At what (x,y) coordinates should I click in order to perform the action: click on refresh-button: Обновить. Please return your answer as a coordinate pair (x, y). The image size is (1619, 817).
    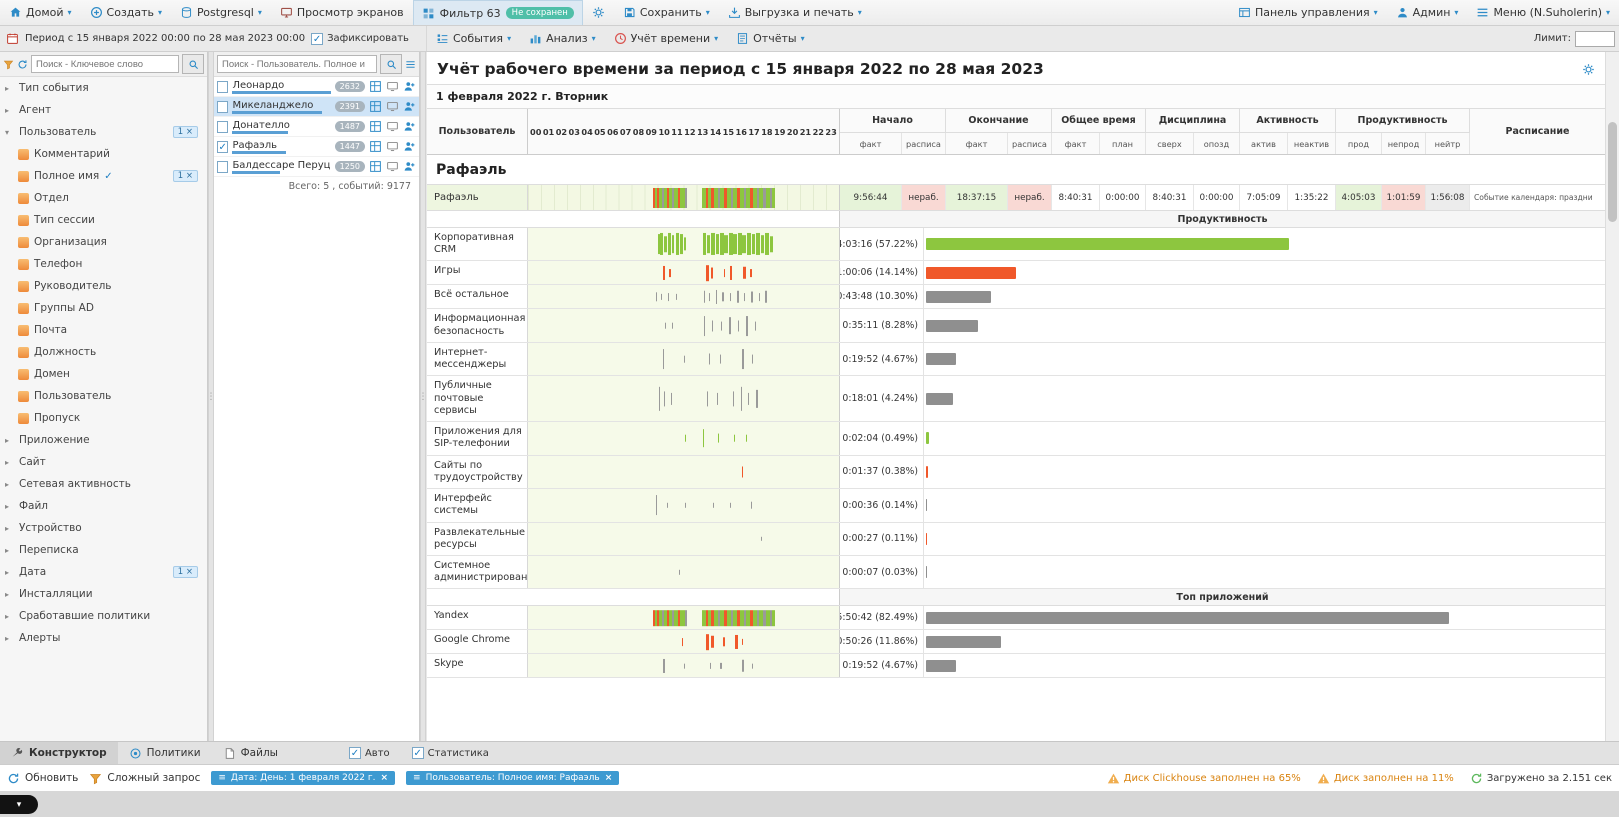
    Looking at the image, I should click on (42, 778).